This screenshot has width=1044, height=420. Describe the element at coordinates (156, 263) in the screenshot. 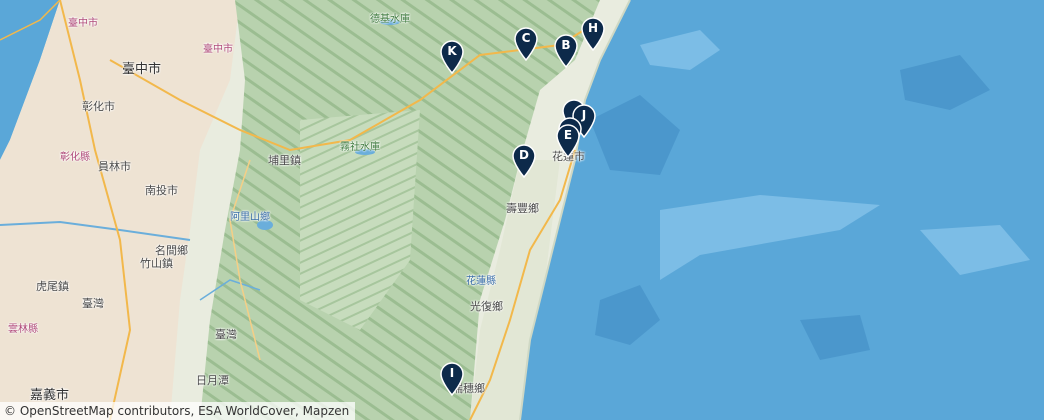

I see `place-label-zhushan: 竹山鎮` at that location.